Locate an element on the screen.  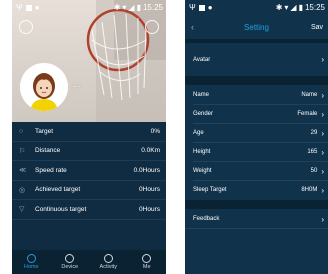
row-label: Feedback is located at coordinates (206, 219).